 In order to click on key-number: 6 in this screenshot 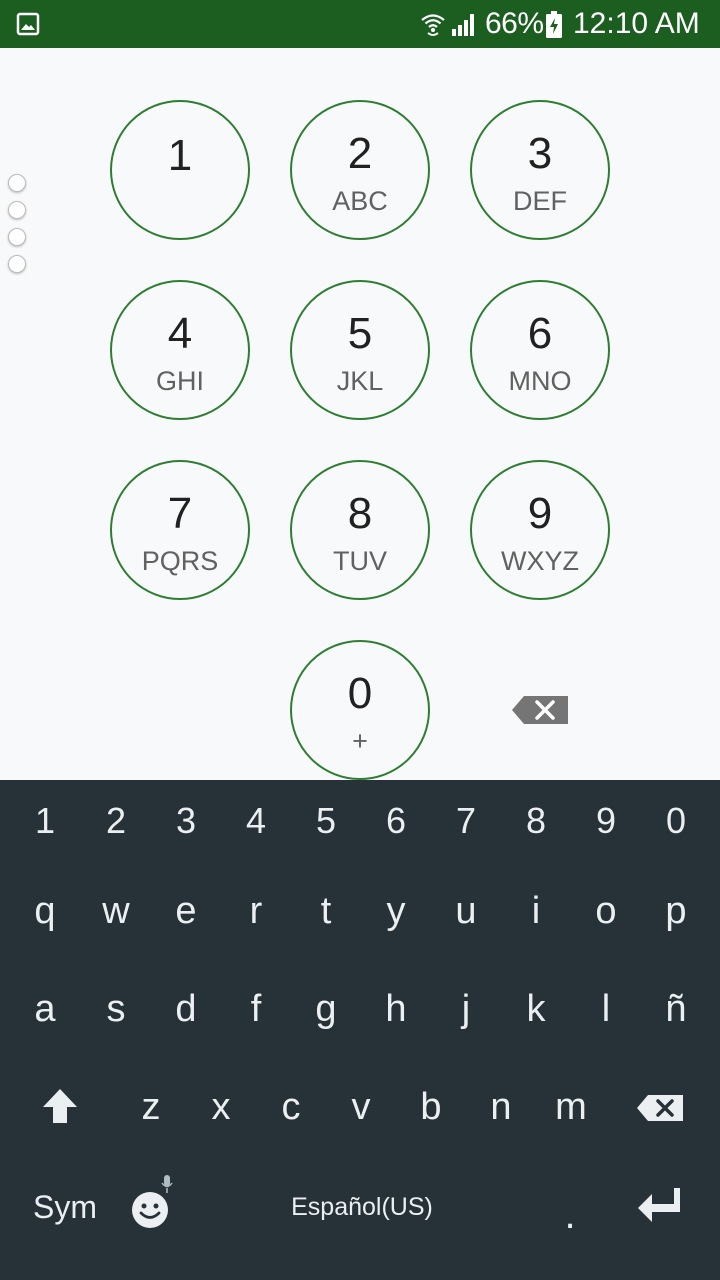, I will do `click(396, 821)`.